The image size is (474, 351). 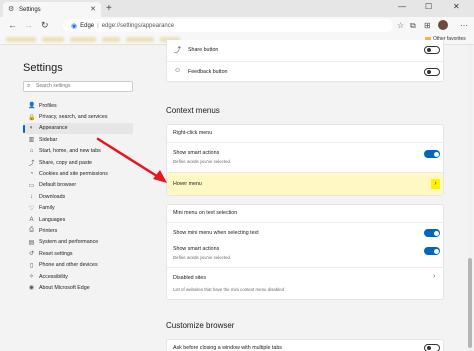 What do you see at coordinates (228, 25) in the screenshot?
I see `address-bar: ◉ Edge | edge://settings/appearance` at bounding box center [228, 25].